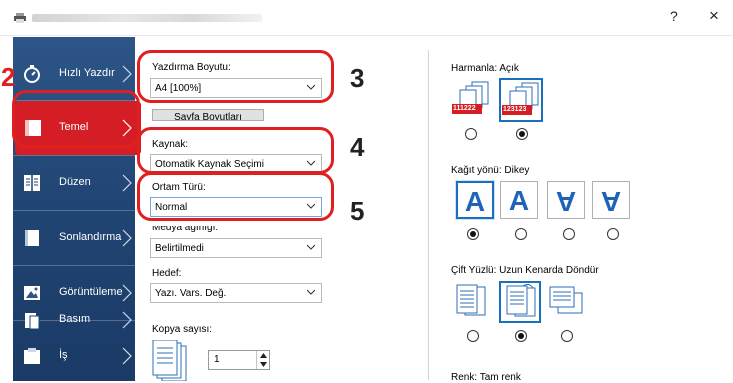 The image size is (733, 383). Describe the element at coordinates (236, 293) in the screenshot. I see `destination-select: Yazı. Vars. Değ.` at that location.